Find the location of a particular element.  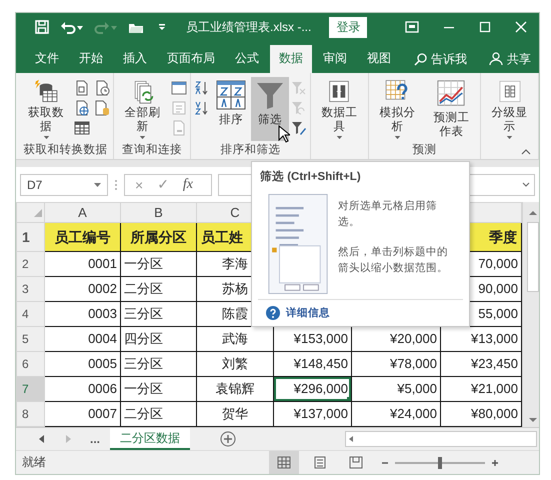

close-icon is located at coordinates (521, 27).